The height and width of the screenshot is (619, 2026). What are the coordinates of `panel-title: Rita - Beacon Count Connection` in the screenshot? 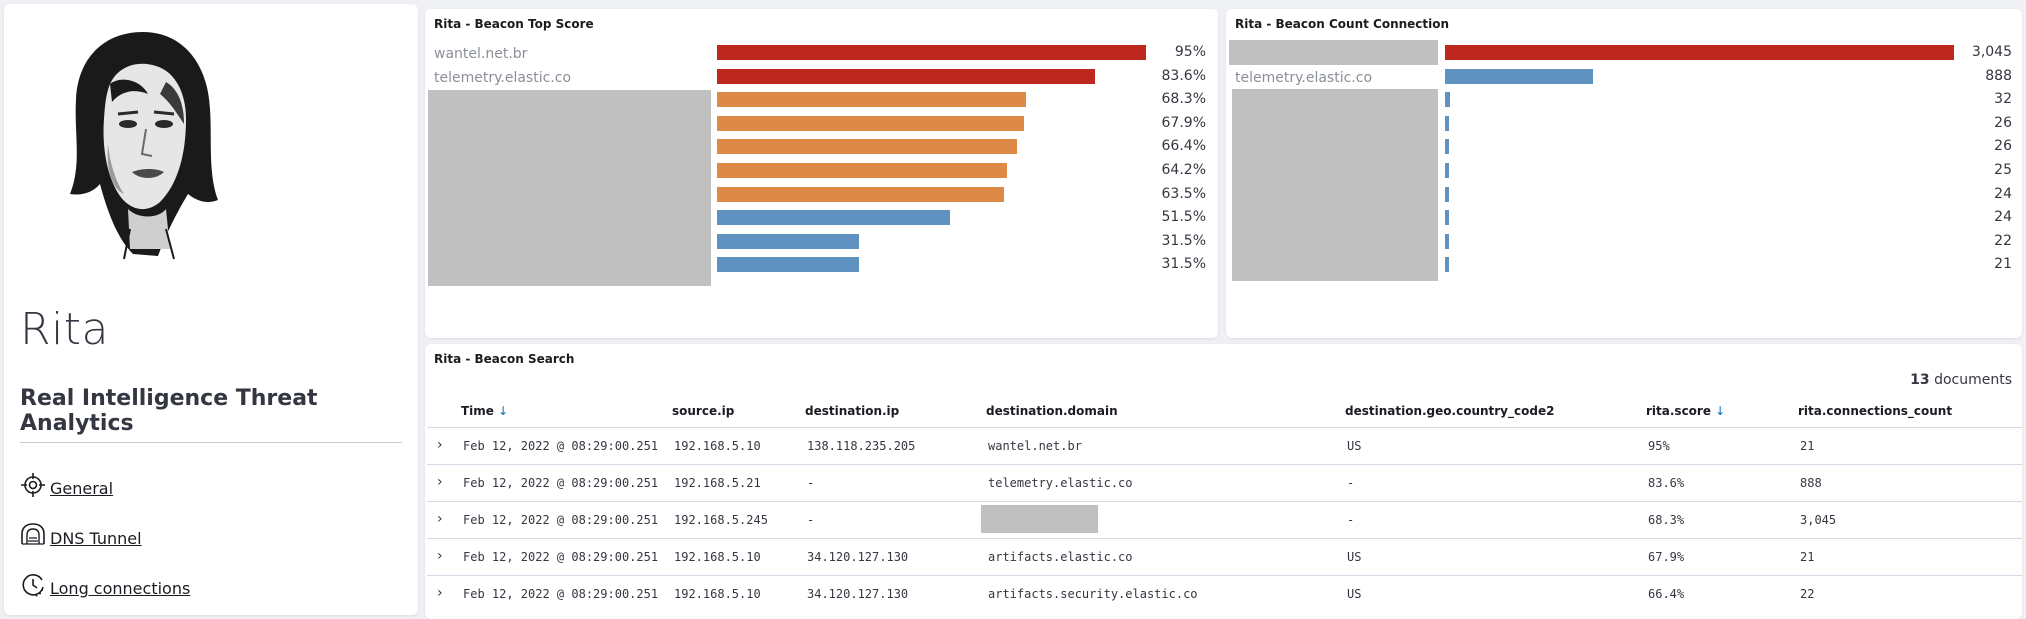 It's located at (1342, 24).